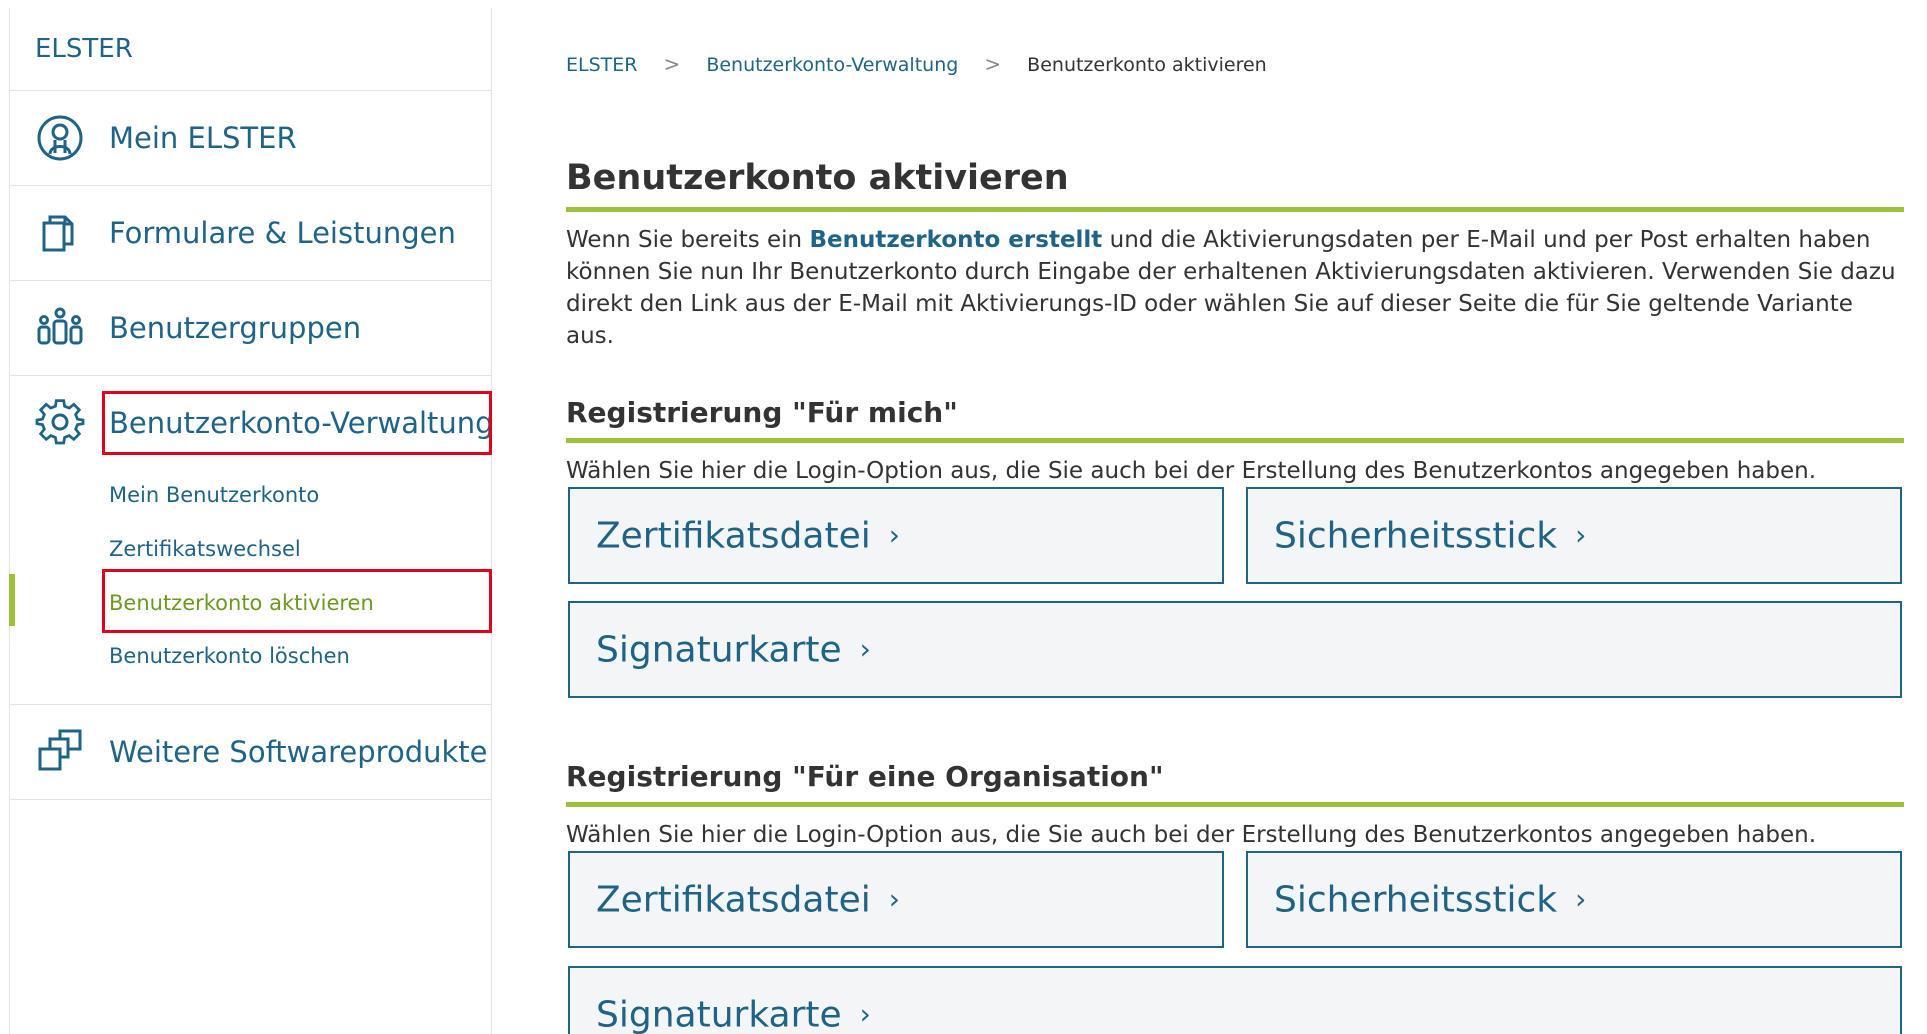 The width and height of the screenshot is (1927, 1034). I want to click on page-title: Benutzerkonto aktivieren, so click(817, 178).